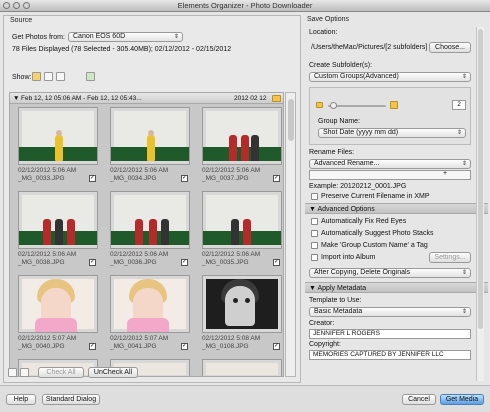 Image resolution: width=490 pixels, height=412 pixels. Describe the element at coordinates (16, 98) in the screenshot. I see `expand-triangle-icon: ▼` at that location.